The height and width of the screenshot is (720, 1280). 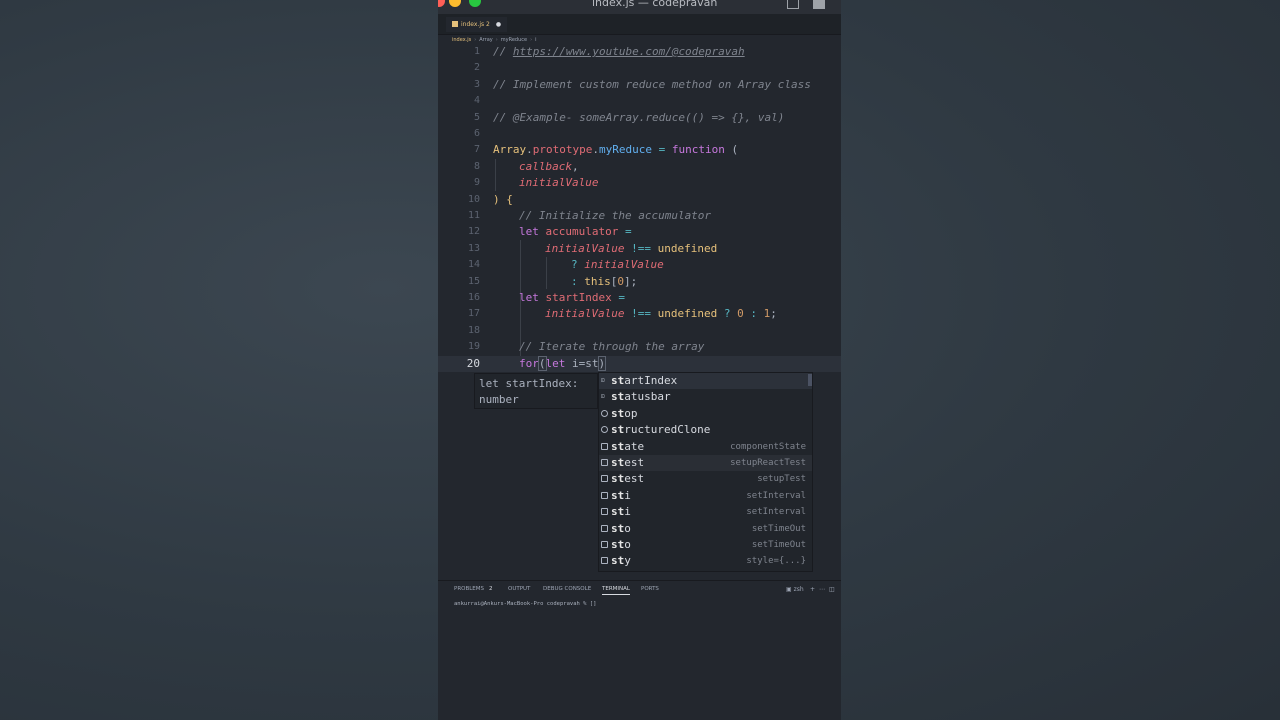 I want to click on code-token: //, so click(x=503, y=51).